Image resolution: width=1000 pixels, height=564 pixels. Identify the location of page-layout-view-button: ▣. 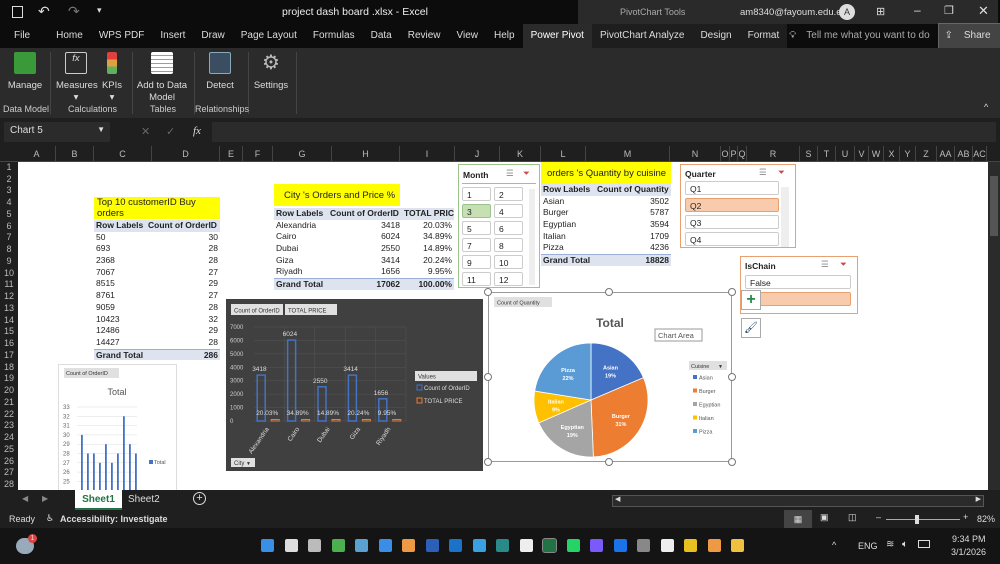
(824, 517).